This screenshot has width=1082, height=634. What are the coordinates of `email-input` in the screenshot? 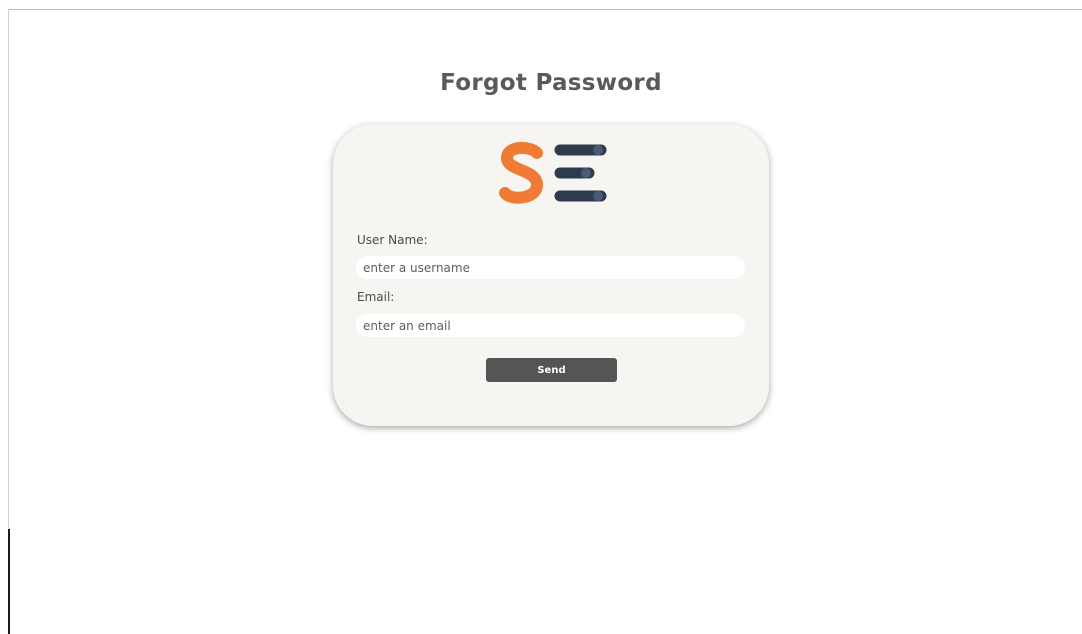 It's located at (550, 325).